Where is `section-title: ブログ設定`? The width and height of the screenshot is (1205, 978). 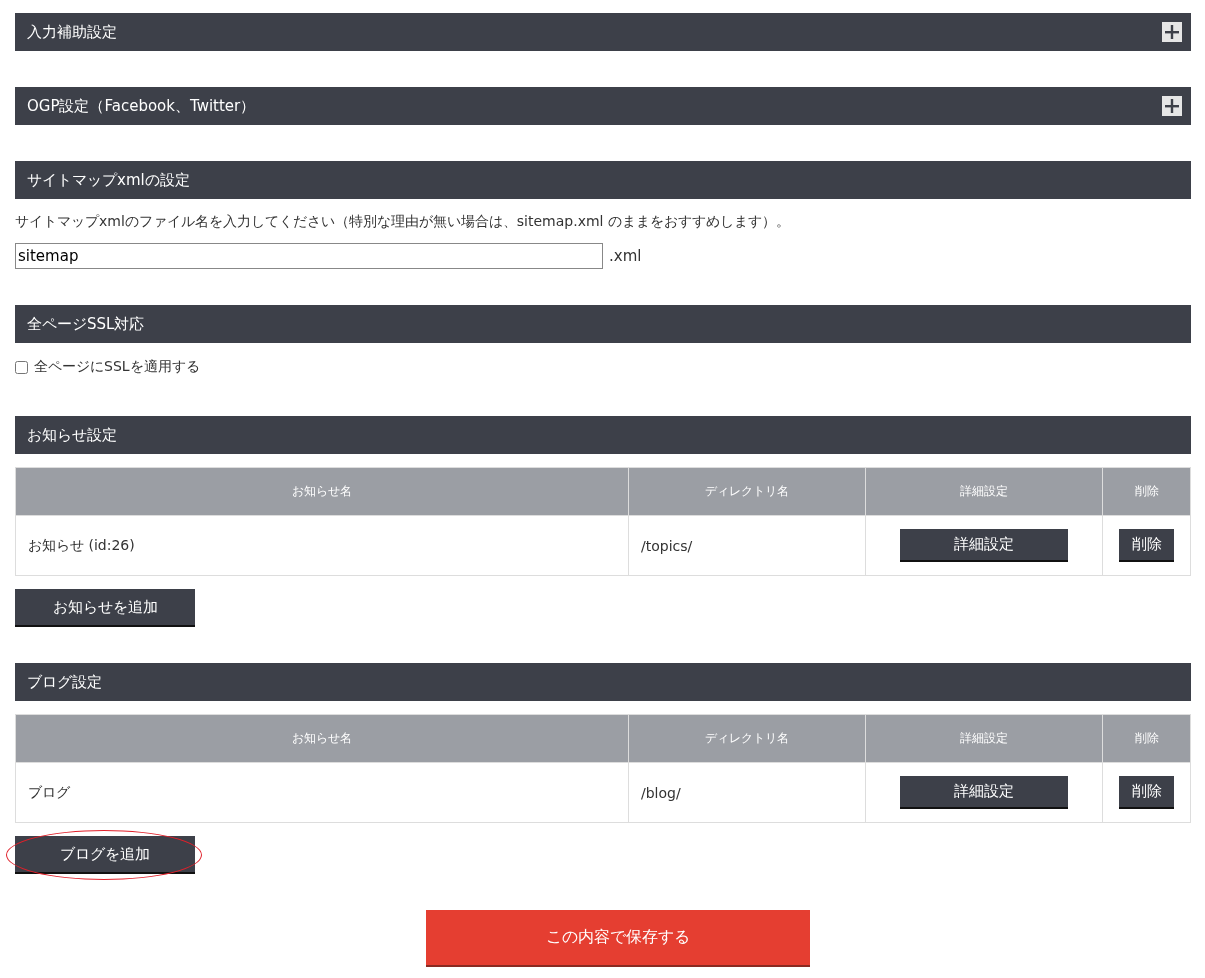
section-title: ブログ設定 is located at coordinates (64, 682).